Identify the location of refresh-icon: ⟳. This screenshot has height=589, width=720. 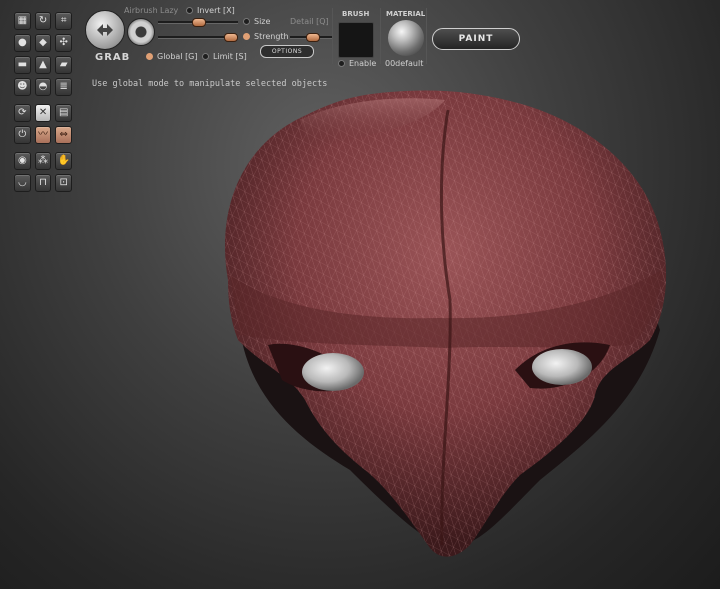
(22, 113).